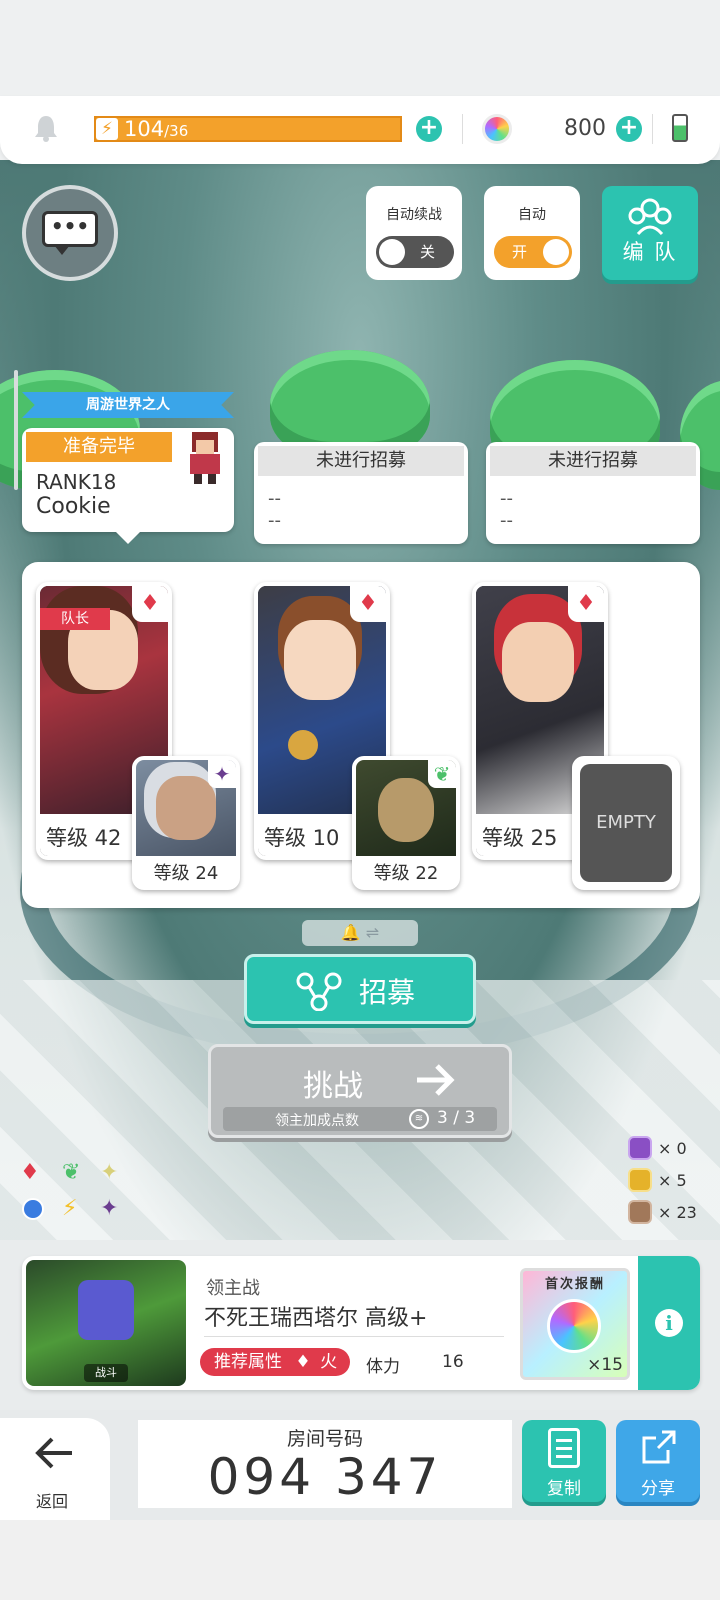 Image resolution: width=720 pixels, height=1600 pixels. I want to click on bronze-medal-count: × 23, so click(677, 1212).